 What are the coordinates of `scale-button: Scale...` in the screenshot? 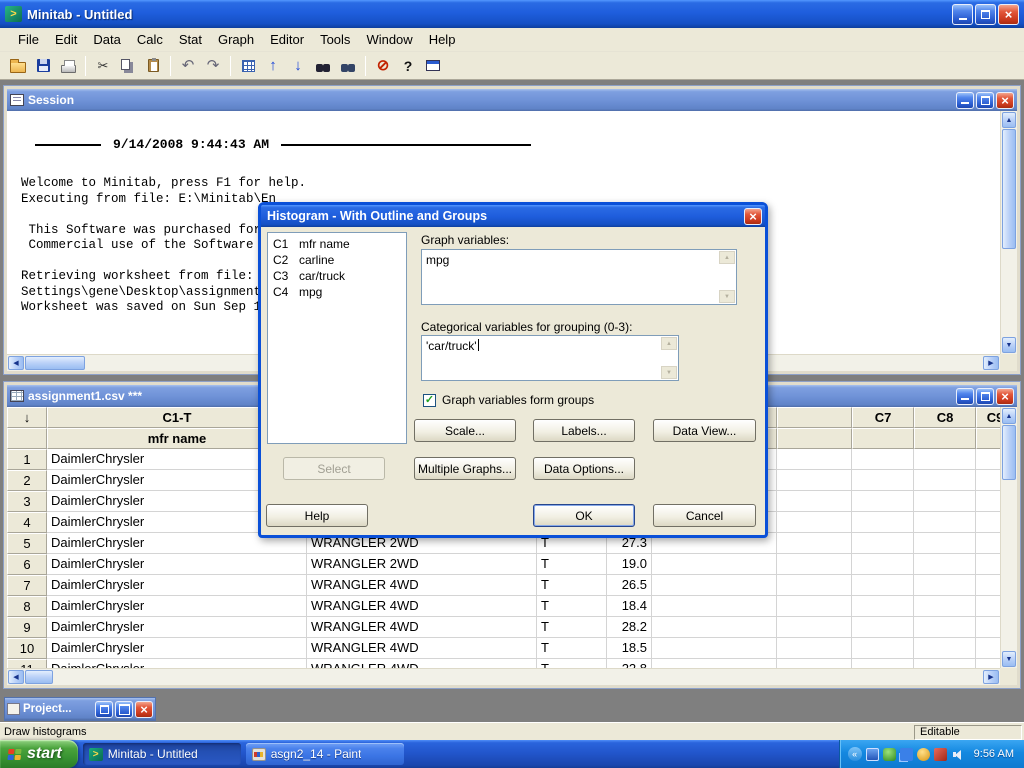 It's located at (465, 430).